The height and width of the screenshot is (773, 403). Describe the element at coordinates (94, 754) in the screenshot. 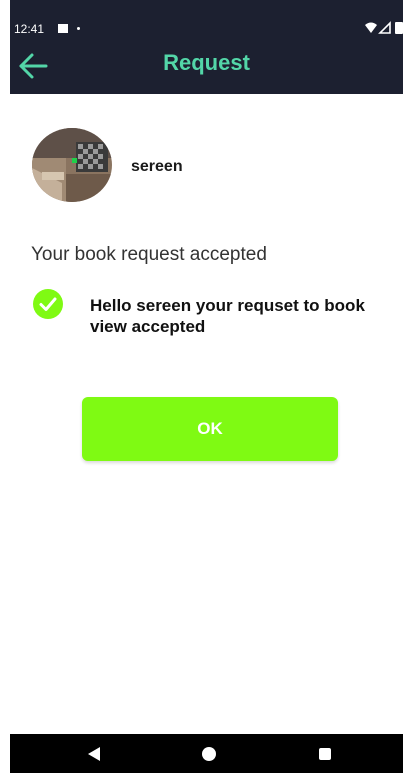

I see `triangle-back-icon` at that location.